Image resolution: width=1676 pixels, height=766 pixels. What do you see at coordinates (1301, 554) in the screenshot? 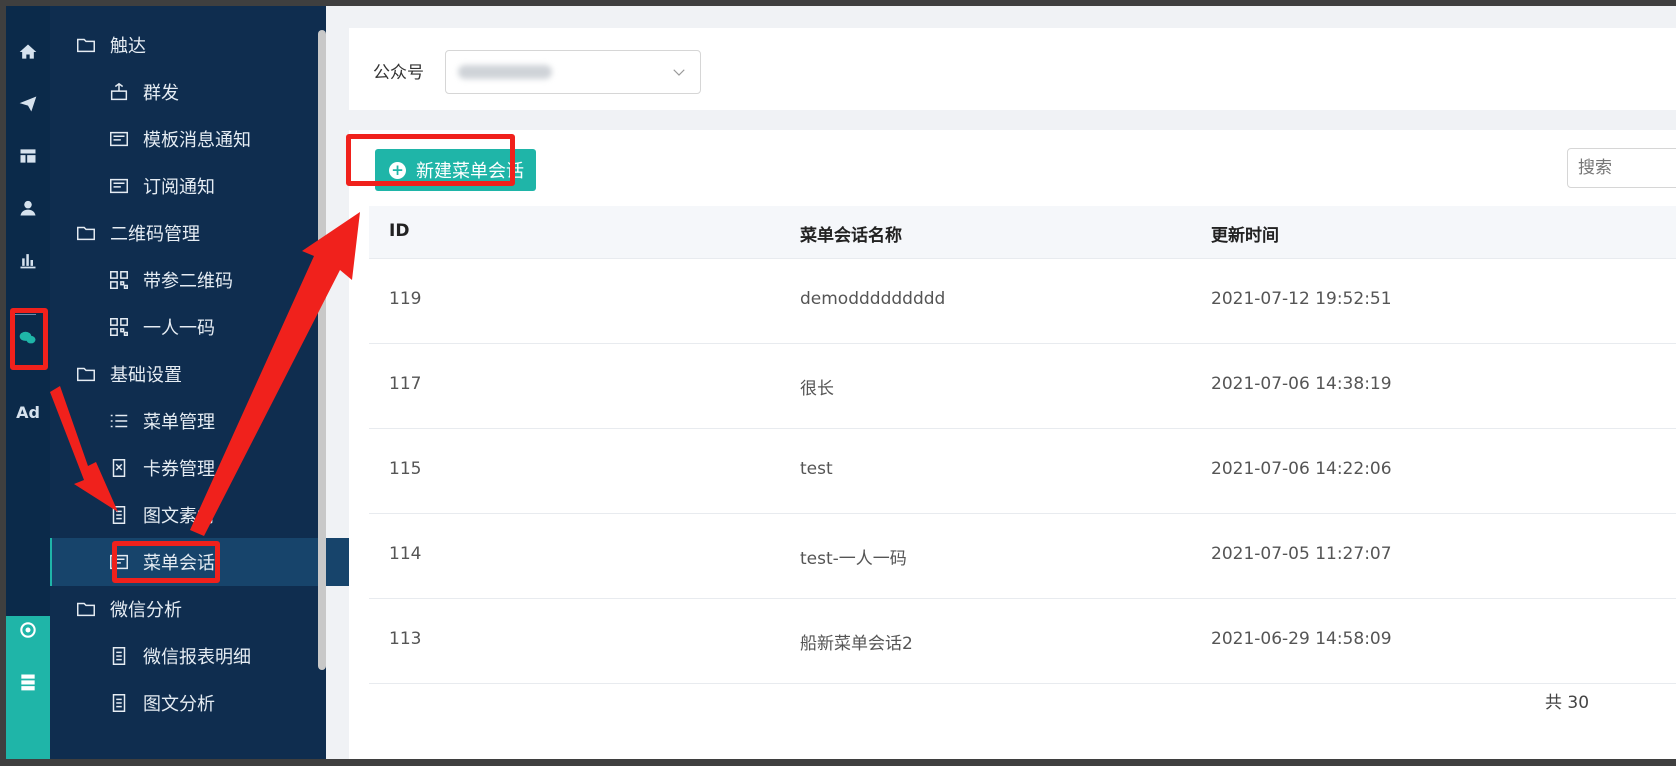
I see `cell-updated: 2021-07-05 11:27:07` at bounding box center [1301, 554].